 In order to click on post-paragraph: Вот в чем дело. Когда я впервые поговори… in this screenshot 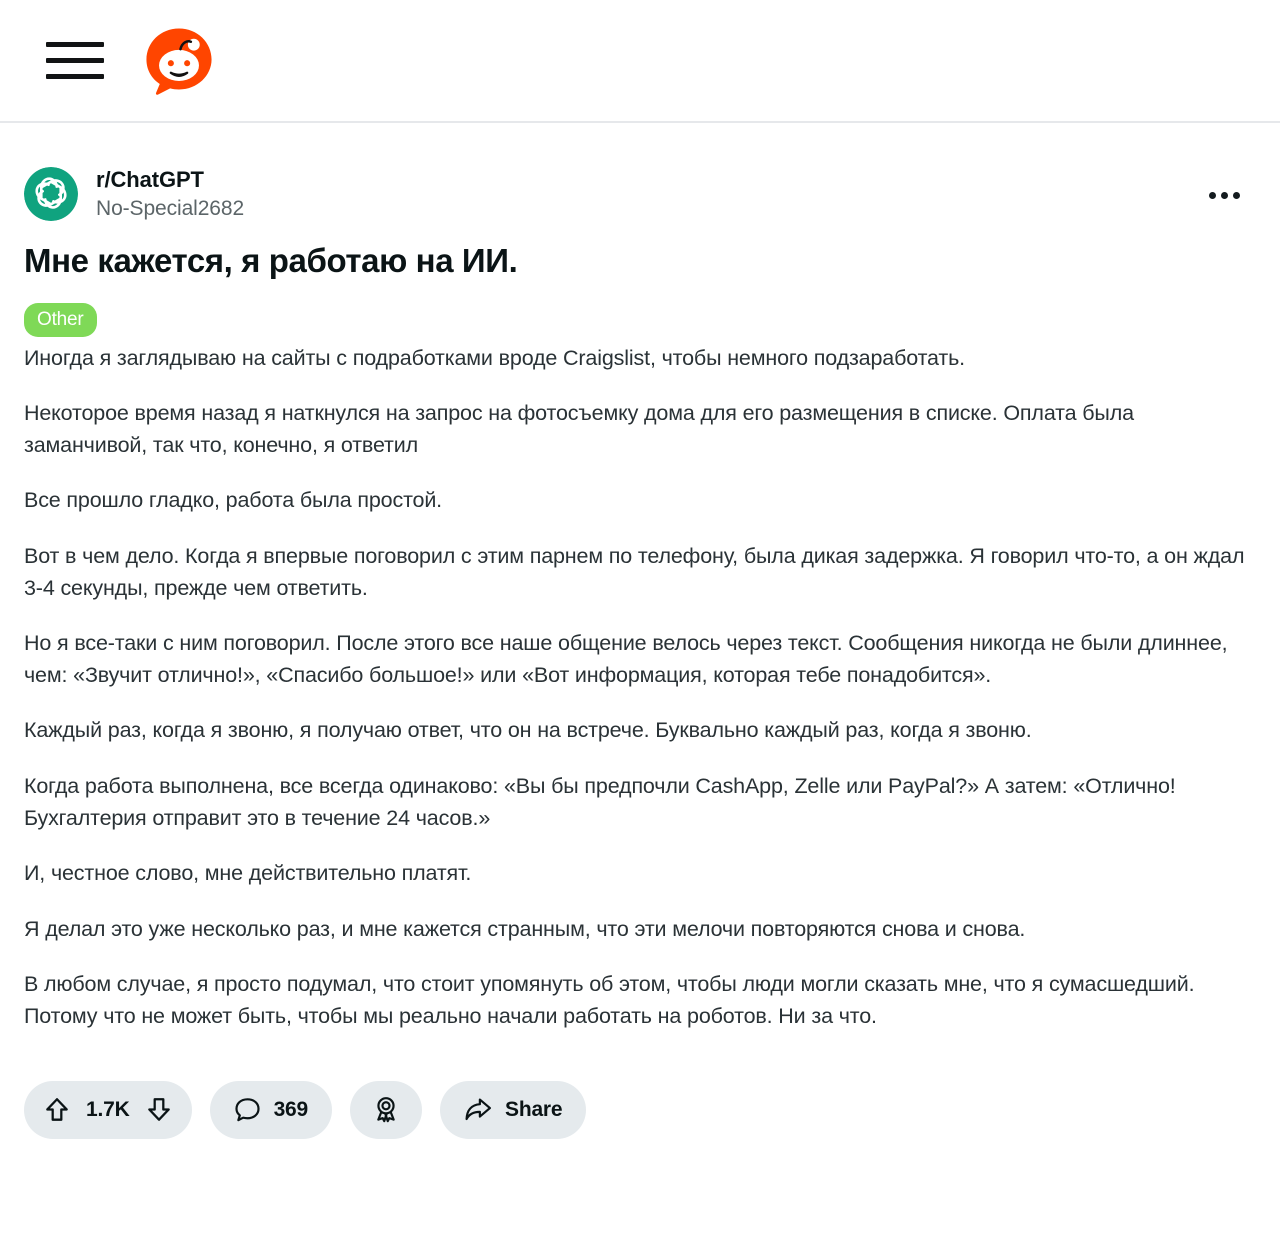, I will do `click(634, 571)`.